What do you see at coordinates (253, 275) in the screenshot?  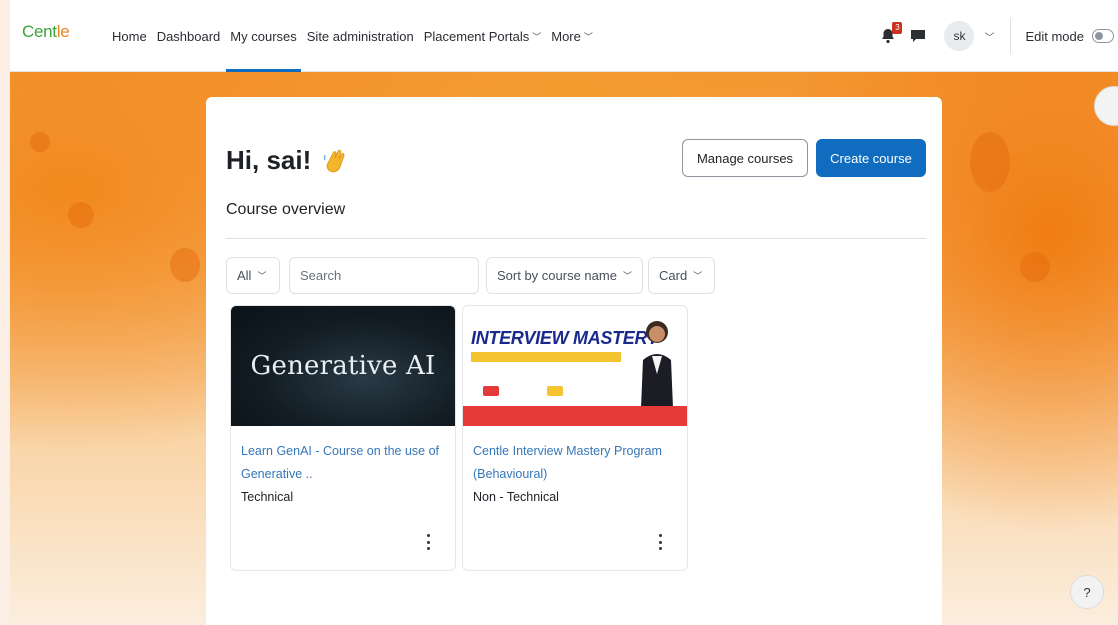 I see `grouping-dropdown: All ﹀` at bounding box center [253, 275].